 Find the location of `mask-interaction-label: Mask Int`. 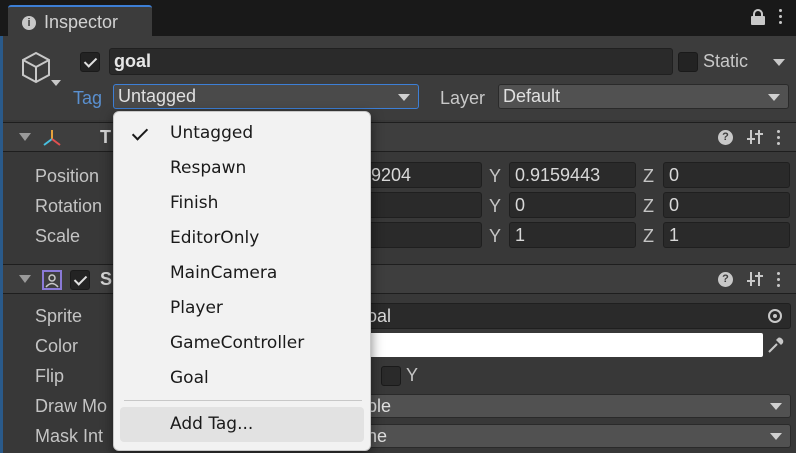

mask-interaction-label: Mask Int is located at coordinates (69, 436).